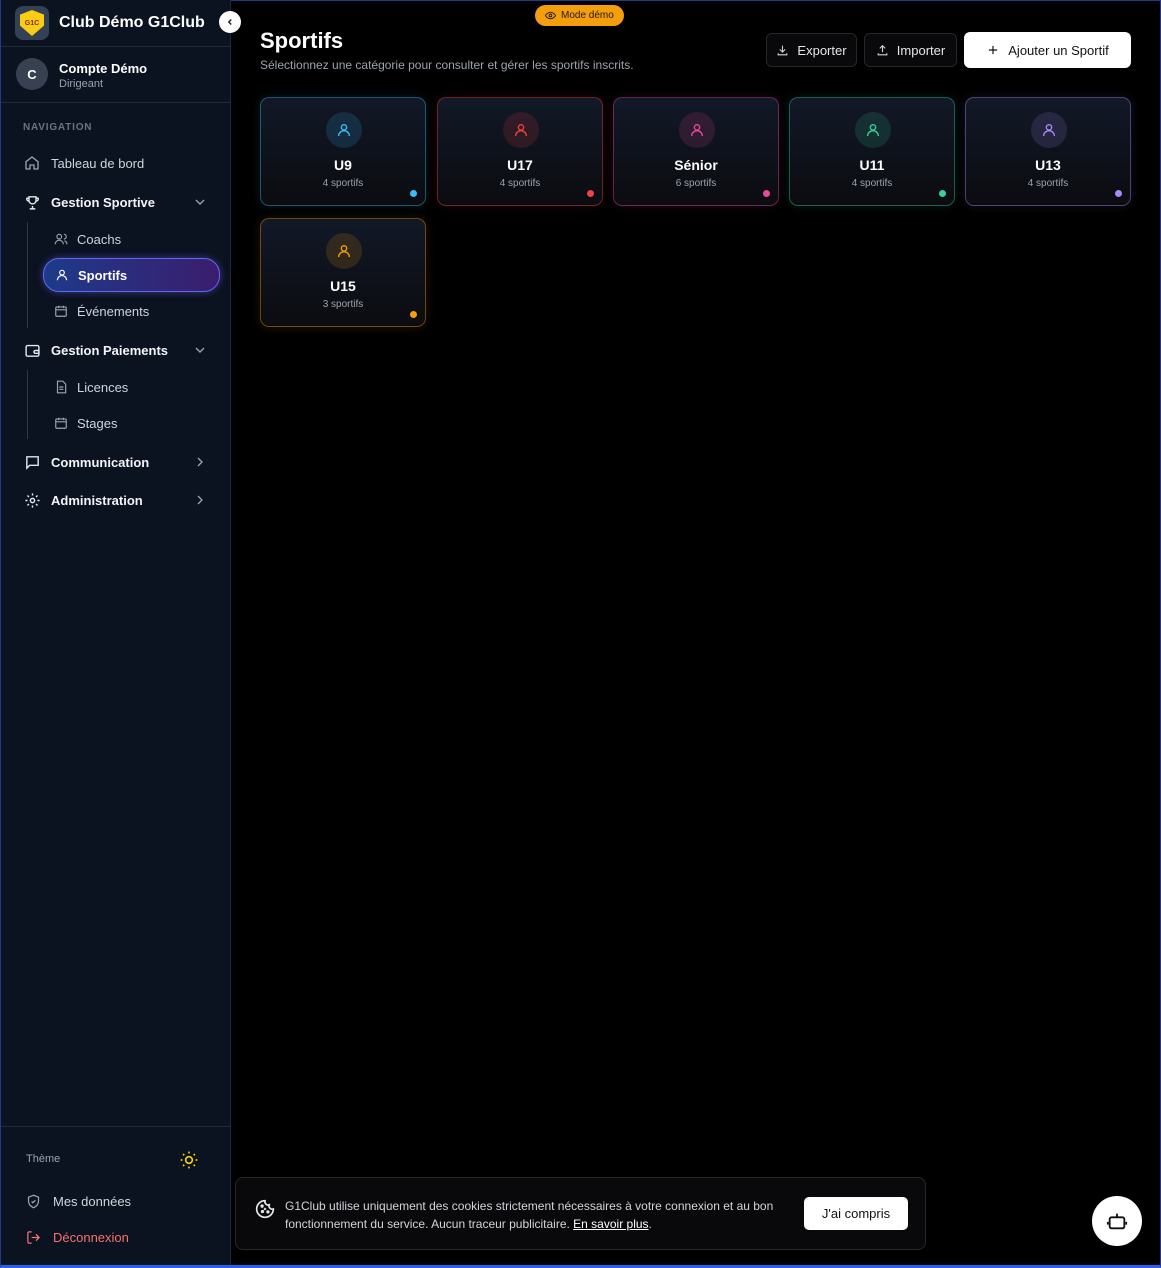 Image resolution: width=1161 pixels, height=1268 pixels. I want to click on sidebar-group-sport: Gestion Sportive, so click(117, 202).